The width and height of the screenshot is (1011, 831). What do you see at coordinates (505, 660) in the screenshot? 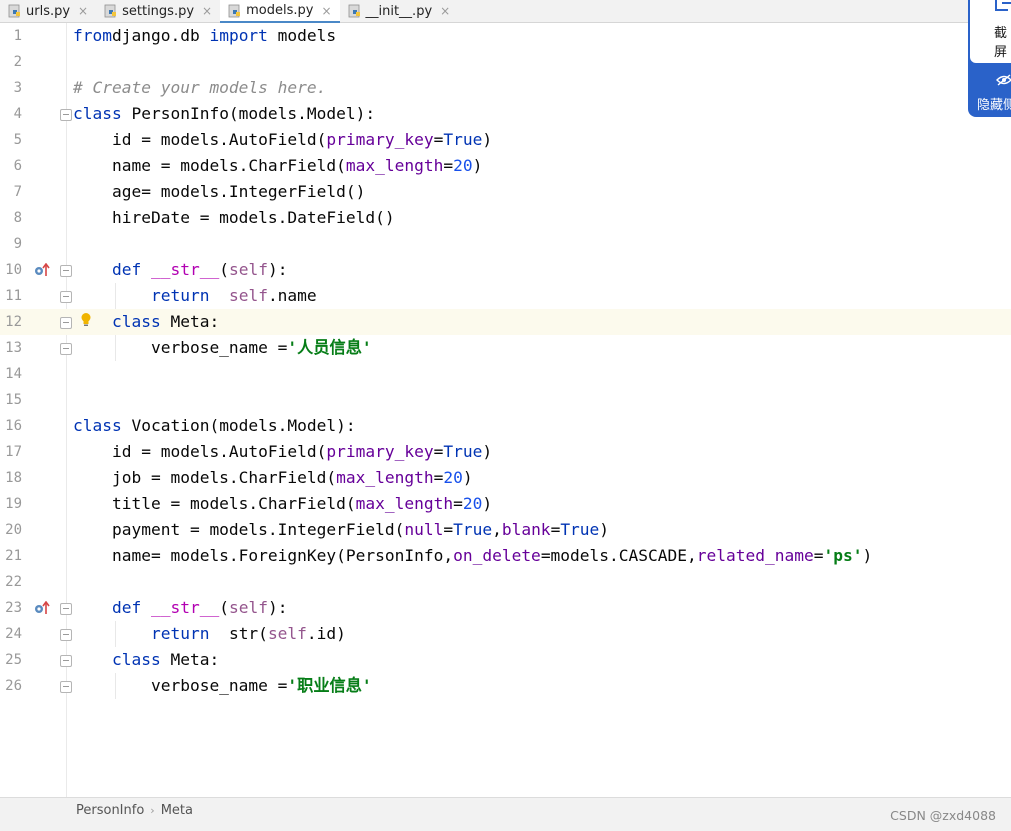
I see `code-line: 25 class Meta:` at bounding box center [505, 660].